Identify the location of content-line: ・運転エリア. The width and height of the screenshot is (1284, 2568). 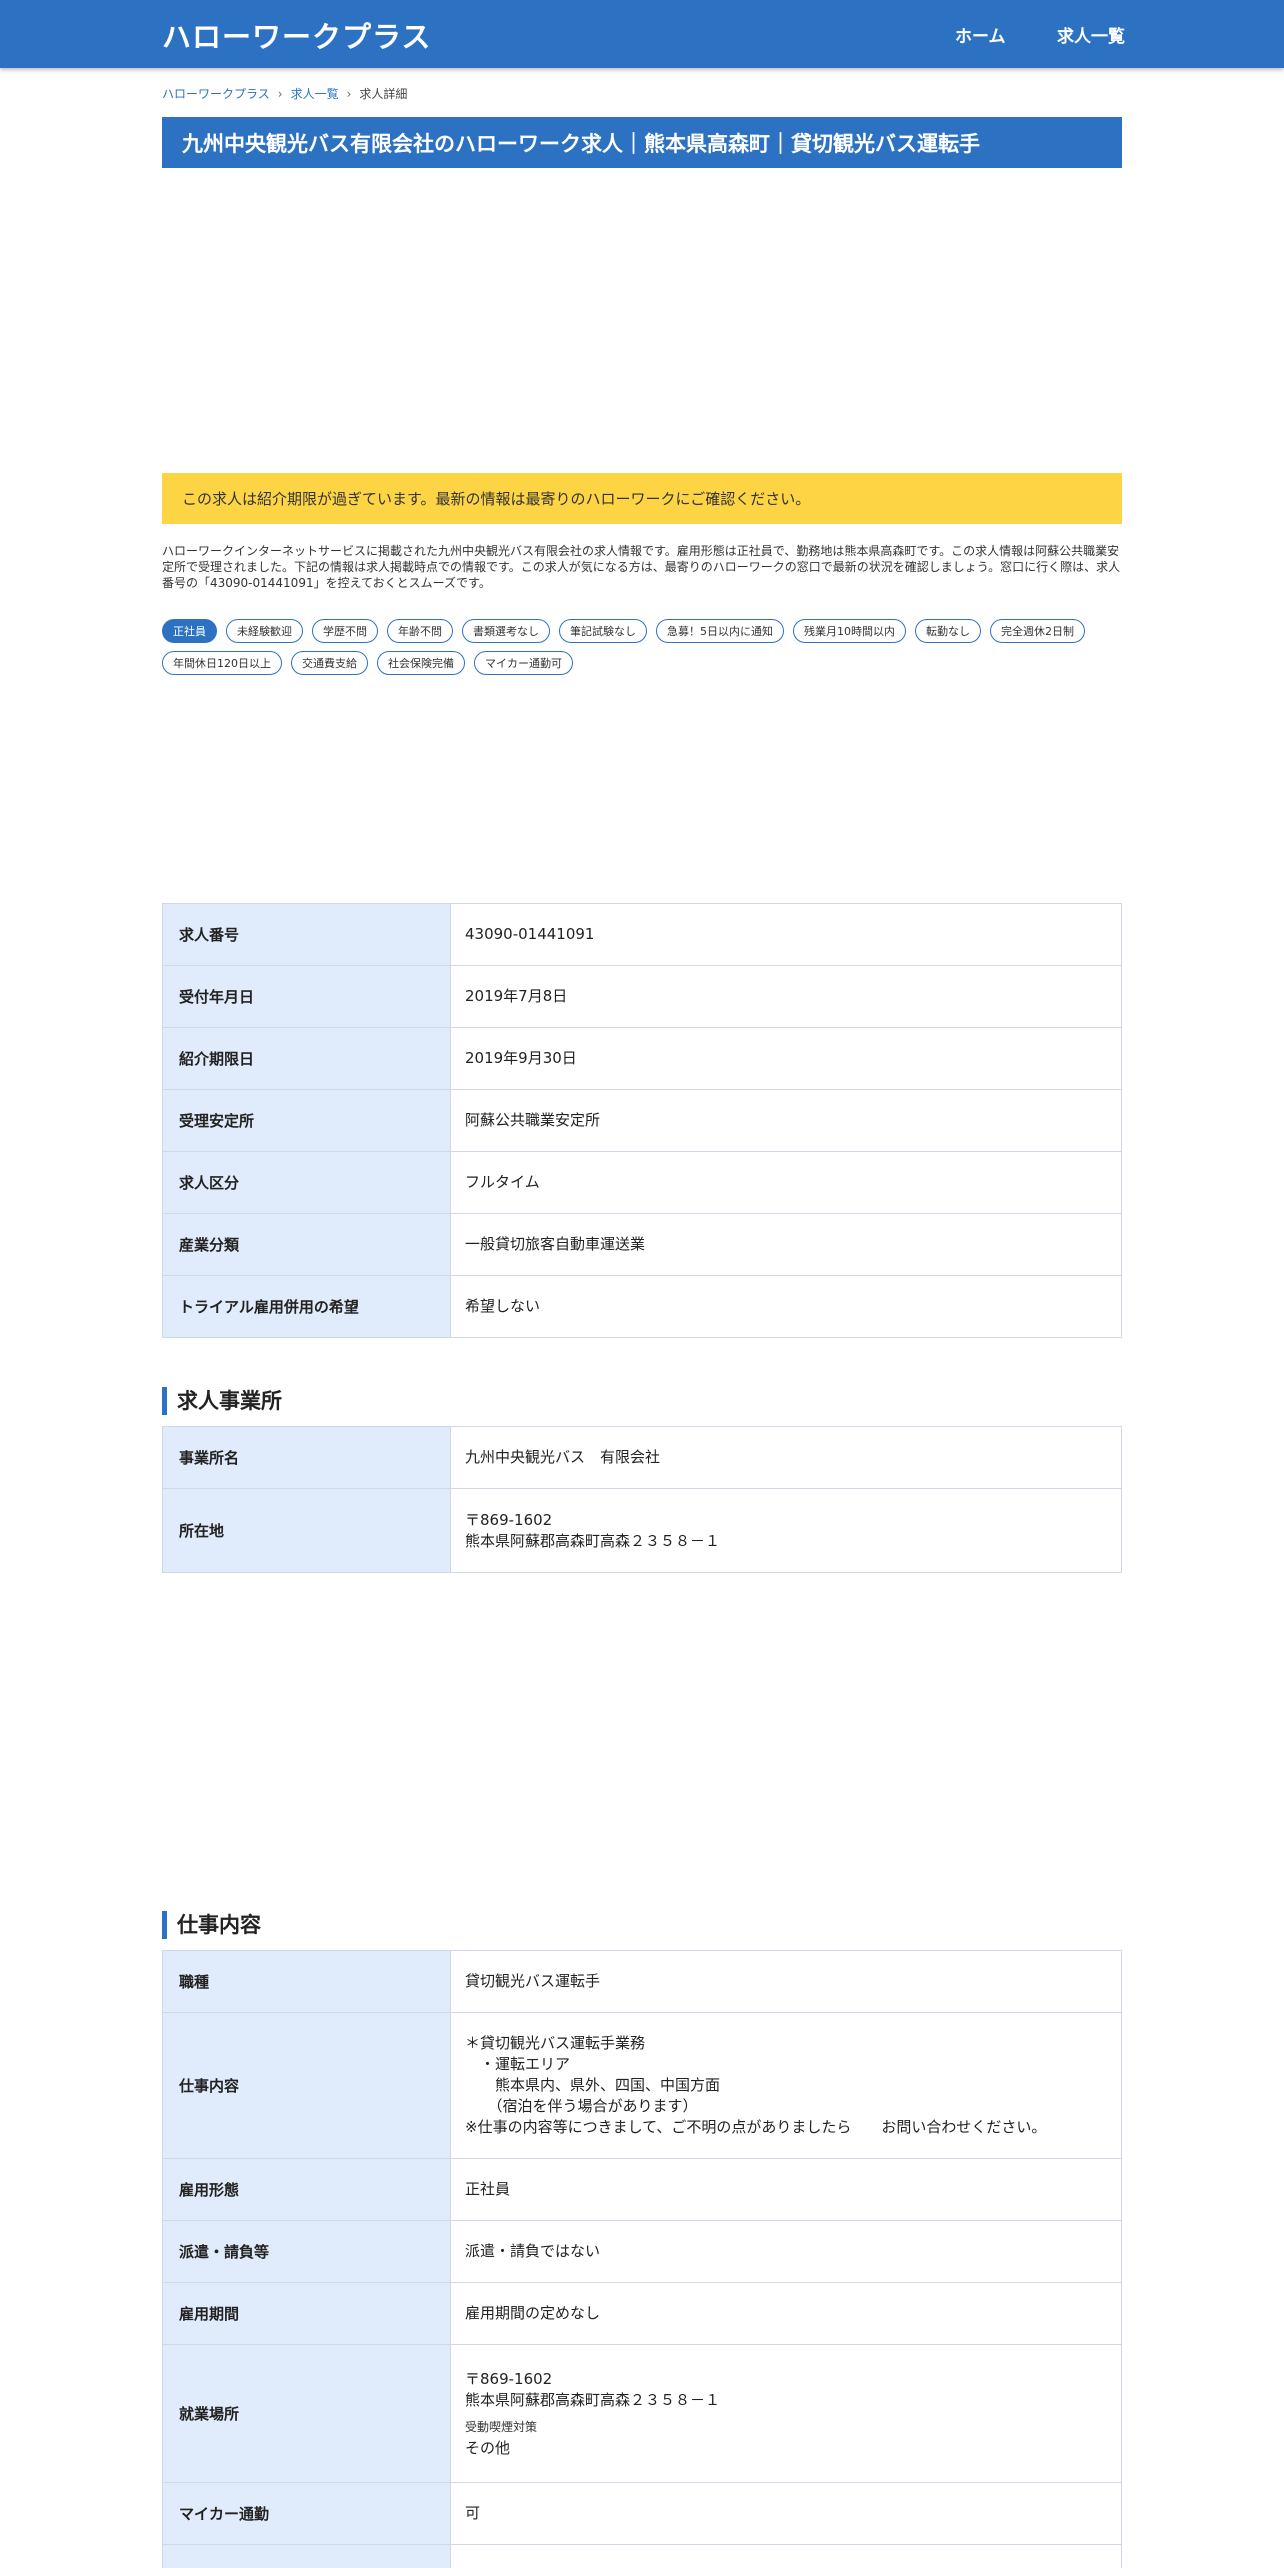
(518, 2064).